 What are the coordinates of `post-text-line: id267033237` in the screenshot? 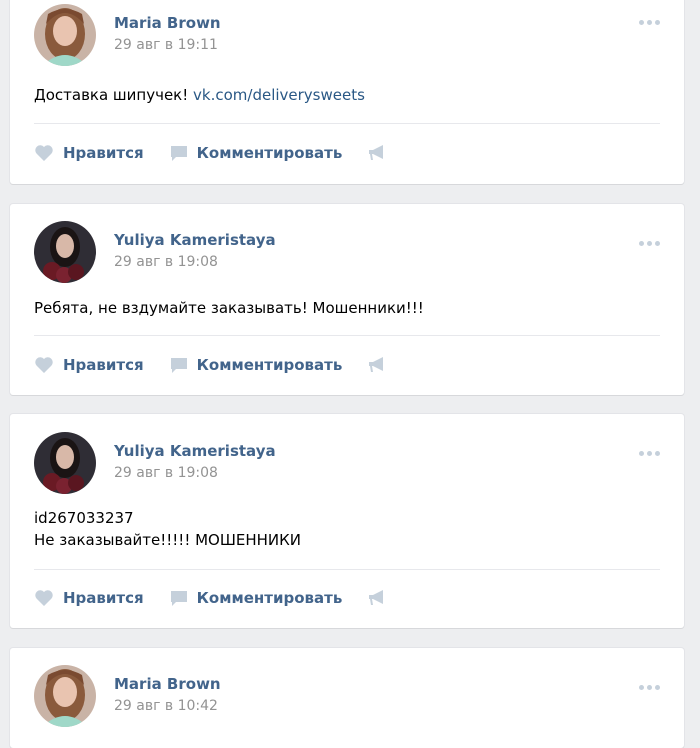 It's located at (167, 518).